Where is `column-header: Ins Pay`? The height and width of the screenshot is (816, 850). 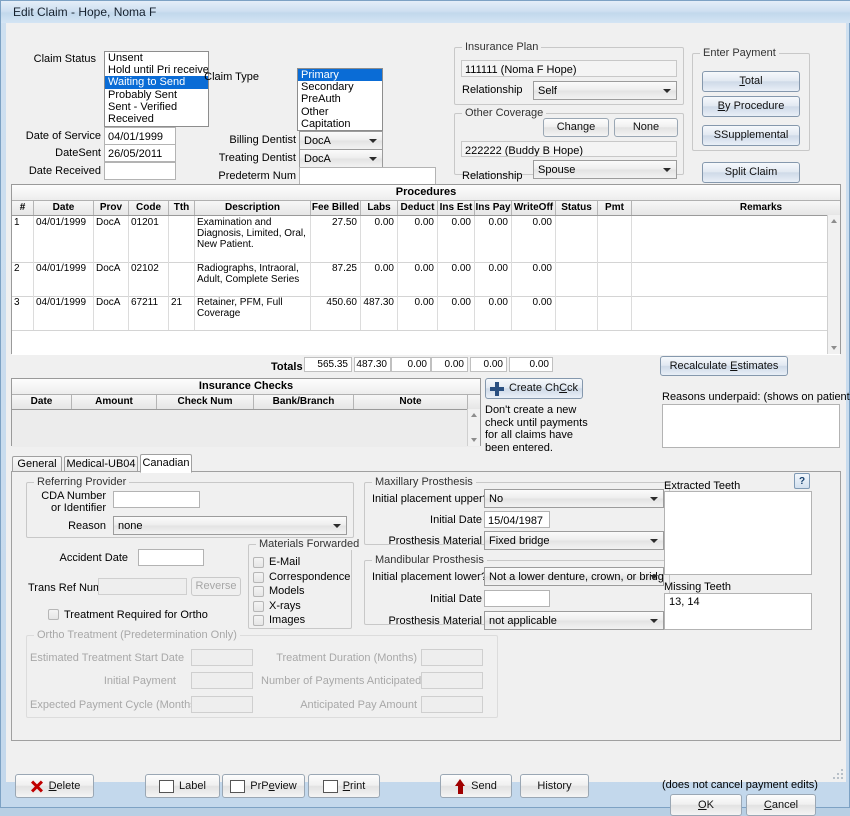
column-header: Ins Pay is located at coordinates (493, 208).